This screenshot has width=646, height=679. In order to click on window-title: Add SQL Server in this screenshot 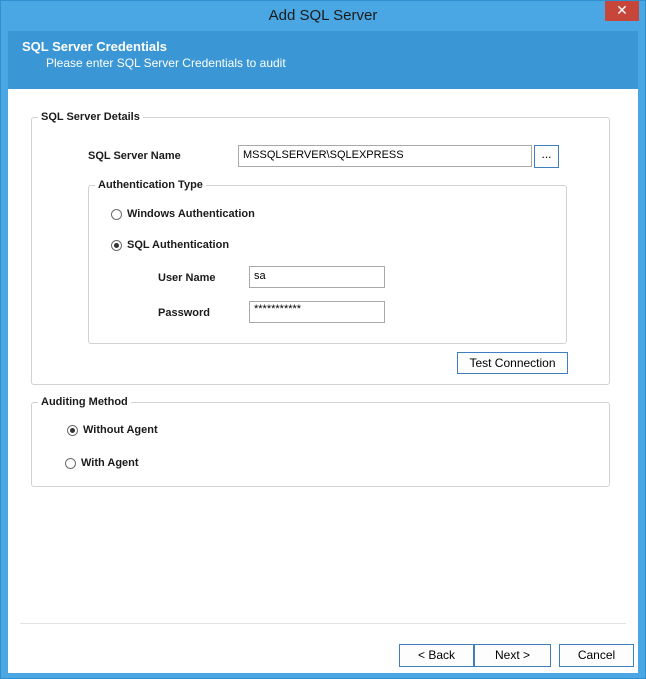, I will do `click(323, 15)`.